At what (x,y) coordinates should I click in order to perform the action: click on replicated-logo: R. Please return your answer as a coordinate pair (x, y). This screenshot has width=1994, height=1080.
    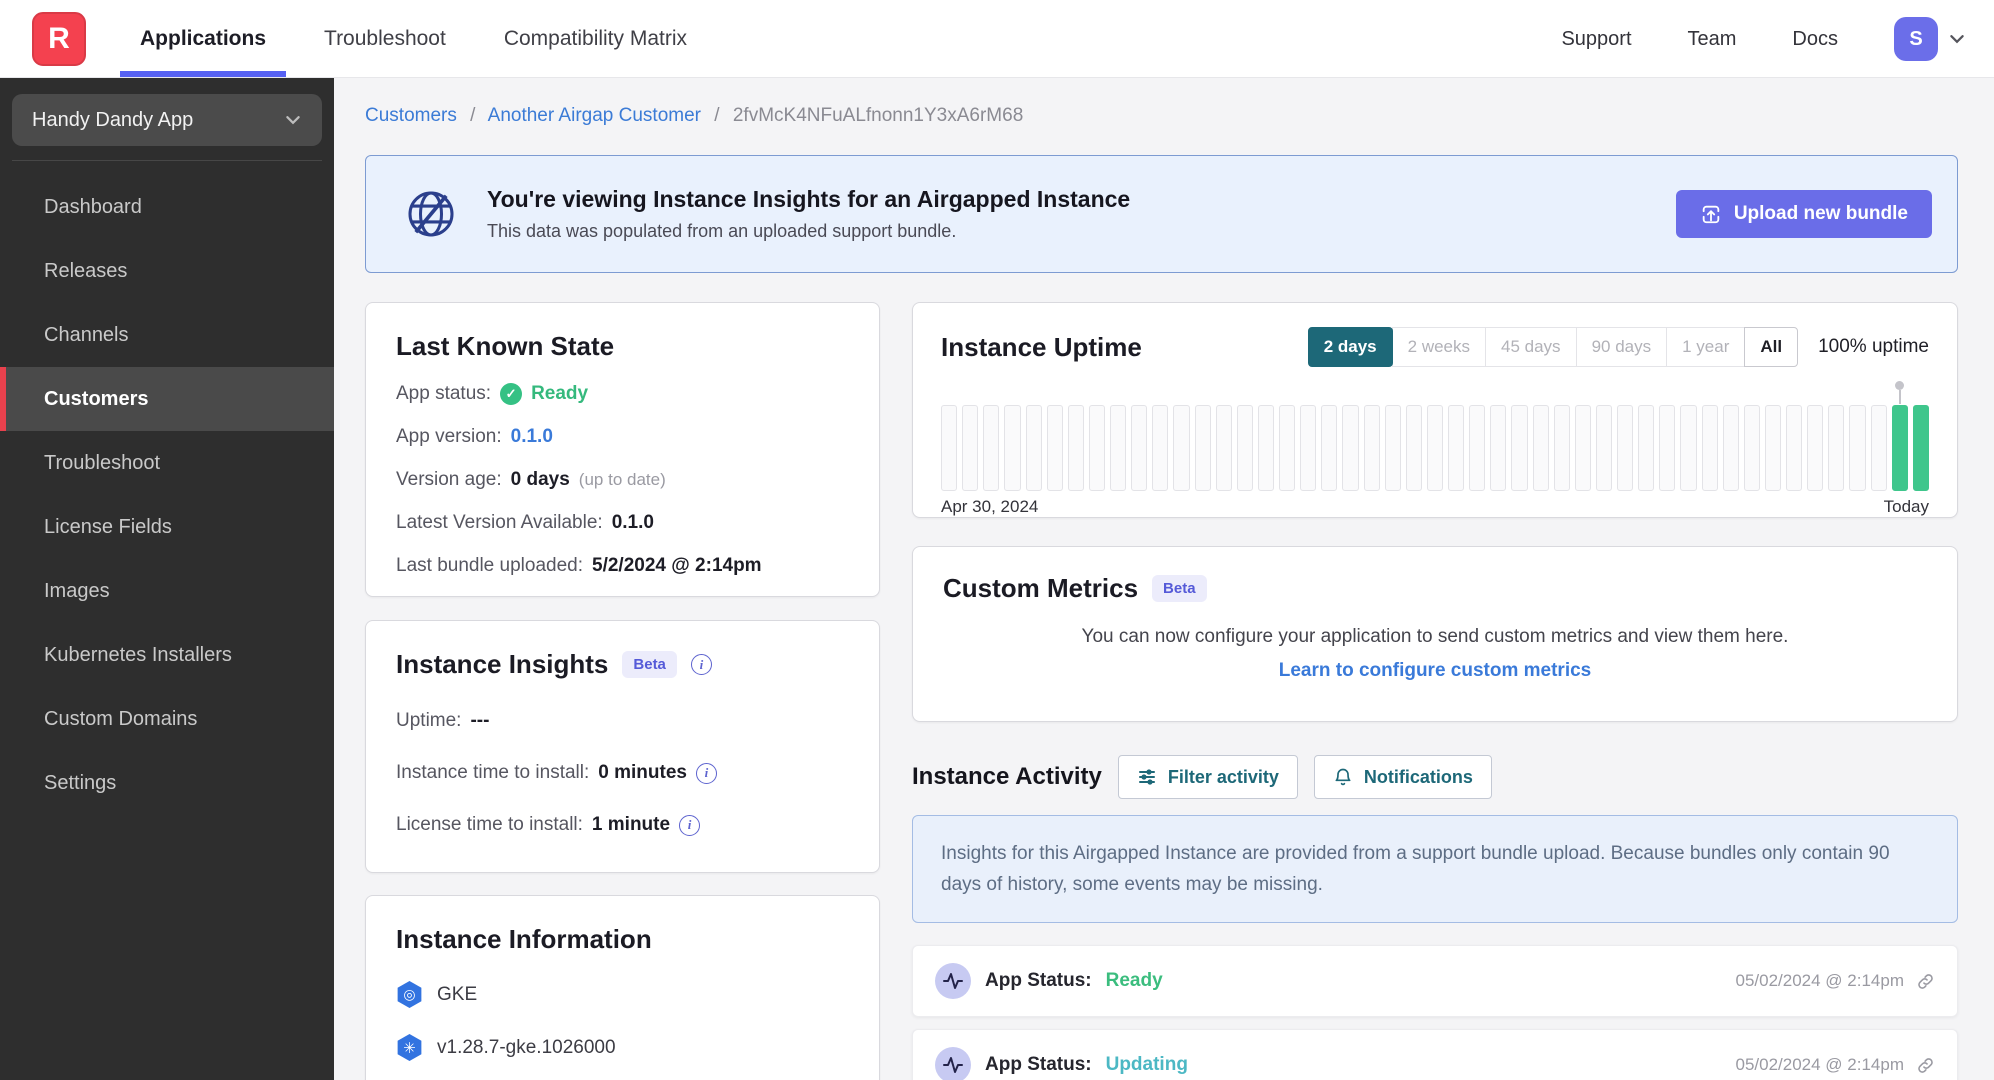
    Looking at the image, I should click on (59, 39).